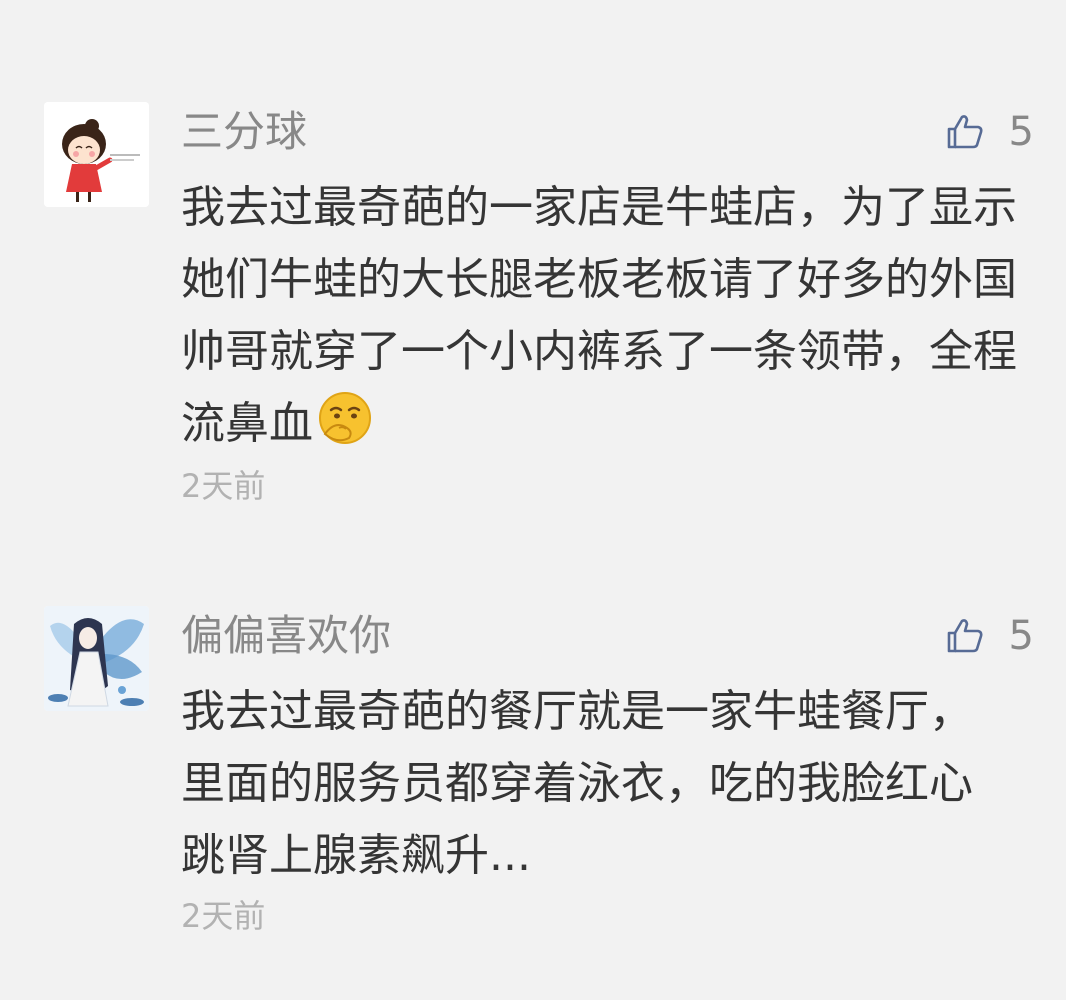  I want to click on cartoon-girl-avatar-image, so click(96, 154).